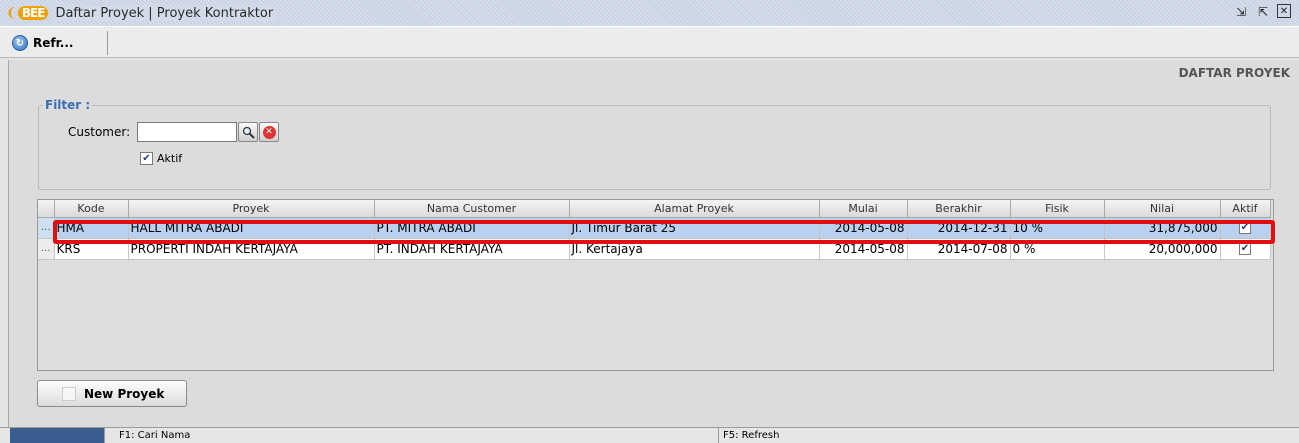 This screenshot has height=443, width=1299. Describe the element at coordinates (57, 435) in the screenshot. I see `status-indicator` at that location.